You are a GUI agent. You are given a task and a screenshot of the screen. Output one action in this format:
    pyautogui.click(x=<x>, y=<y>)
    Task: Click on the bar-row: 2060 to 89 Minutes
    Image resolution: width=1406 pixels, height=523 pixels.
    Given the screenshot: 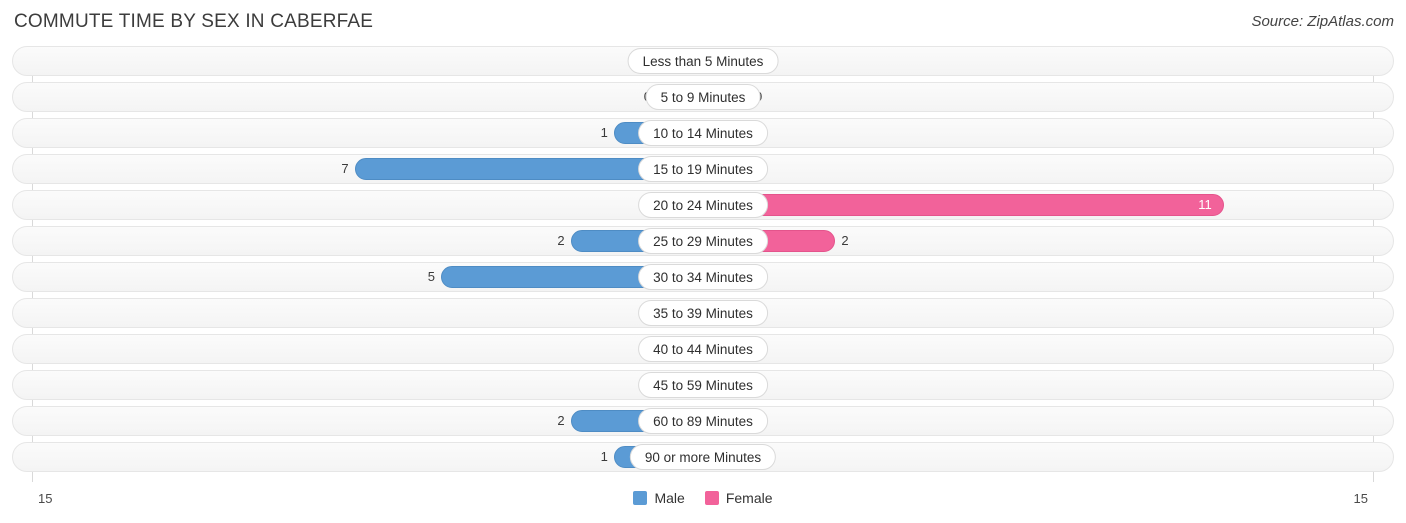 What is the action you would take?
    pyautogui.click(x=703, y=421)
    